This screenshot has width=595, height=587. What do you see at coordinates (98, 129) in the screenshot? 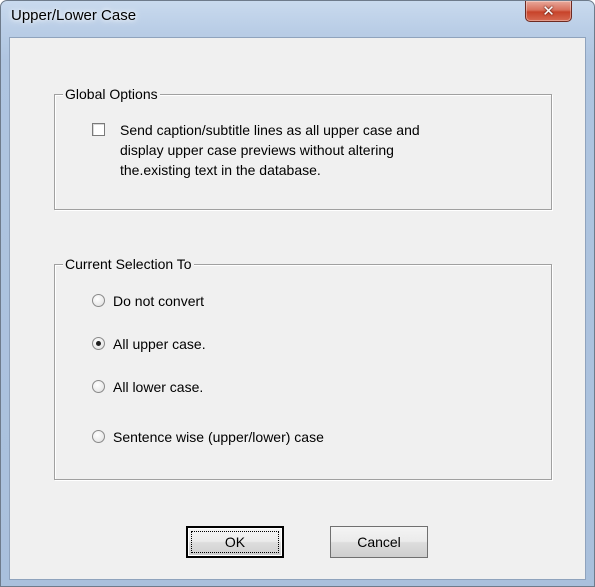
I see `uppercase-send-checkbox` at bounding box center [98, 129].